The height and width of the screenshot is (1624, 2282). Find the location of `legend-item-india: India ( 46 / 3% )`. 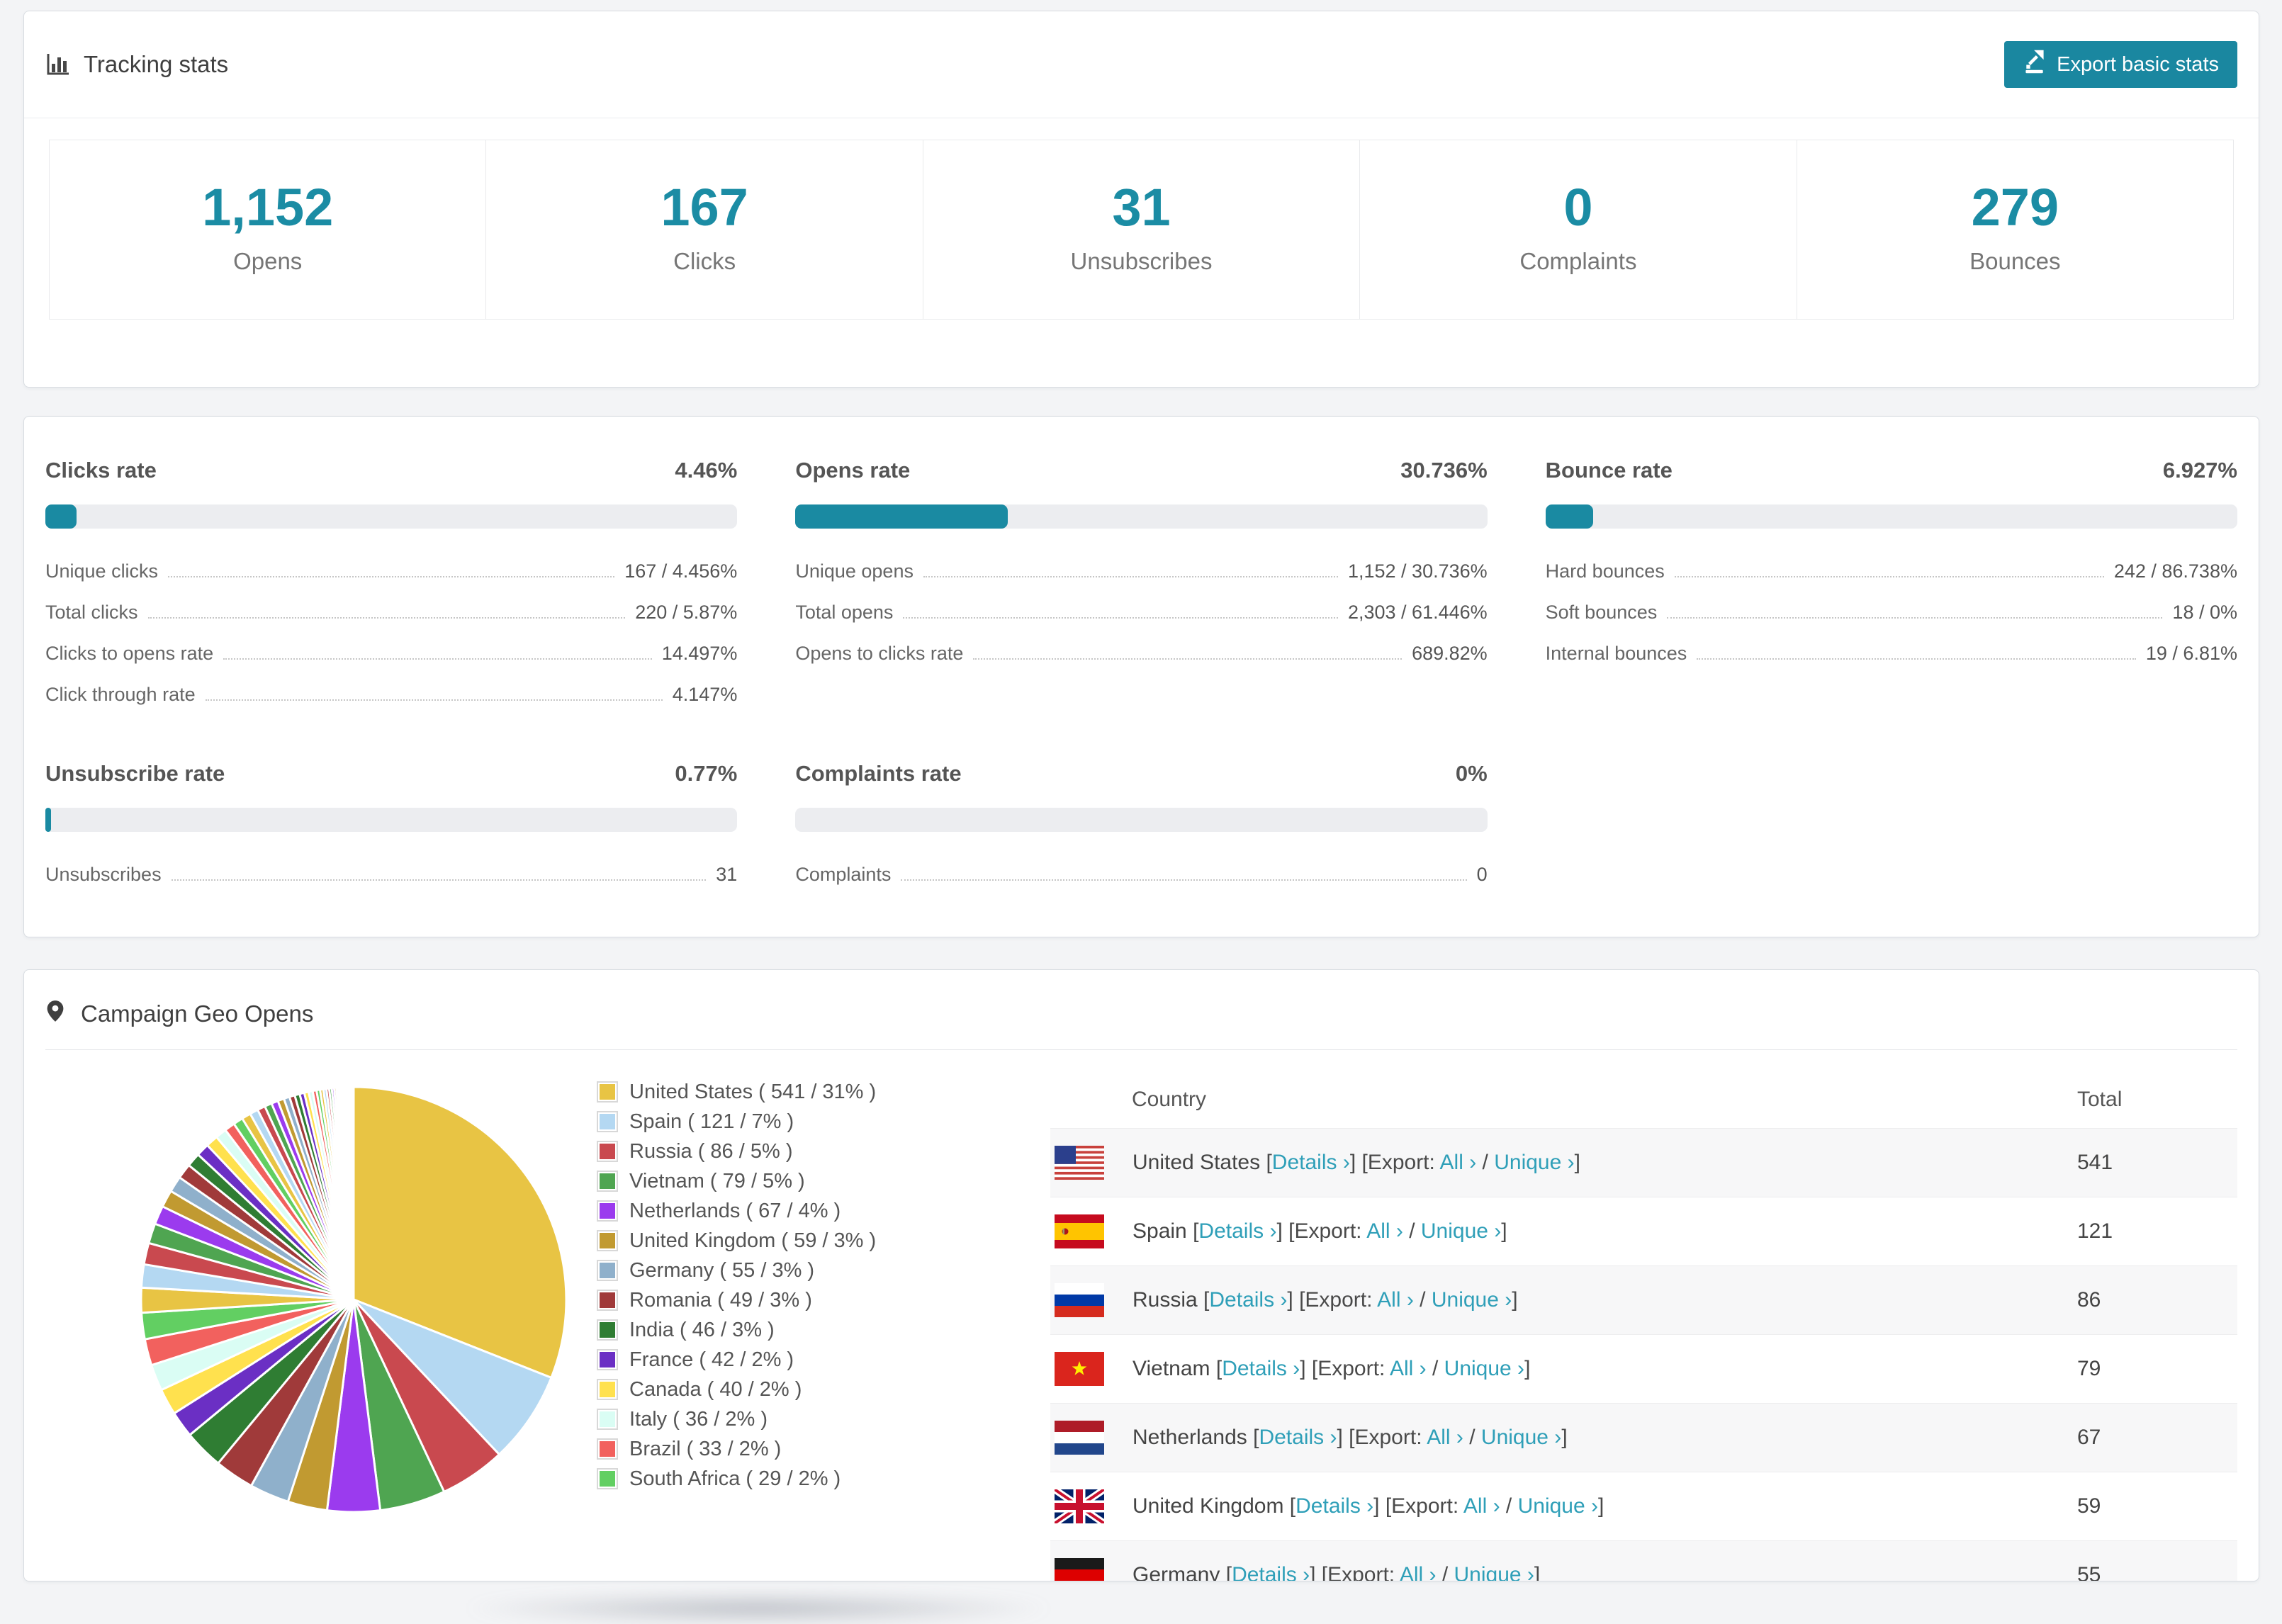

legend-item-india: India ( 46 / 3% ) is located at coordinates (771, 1330).